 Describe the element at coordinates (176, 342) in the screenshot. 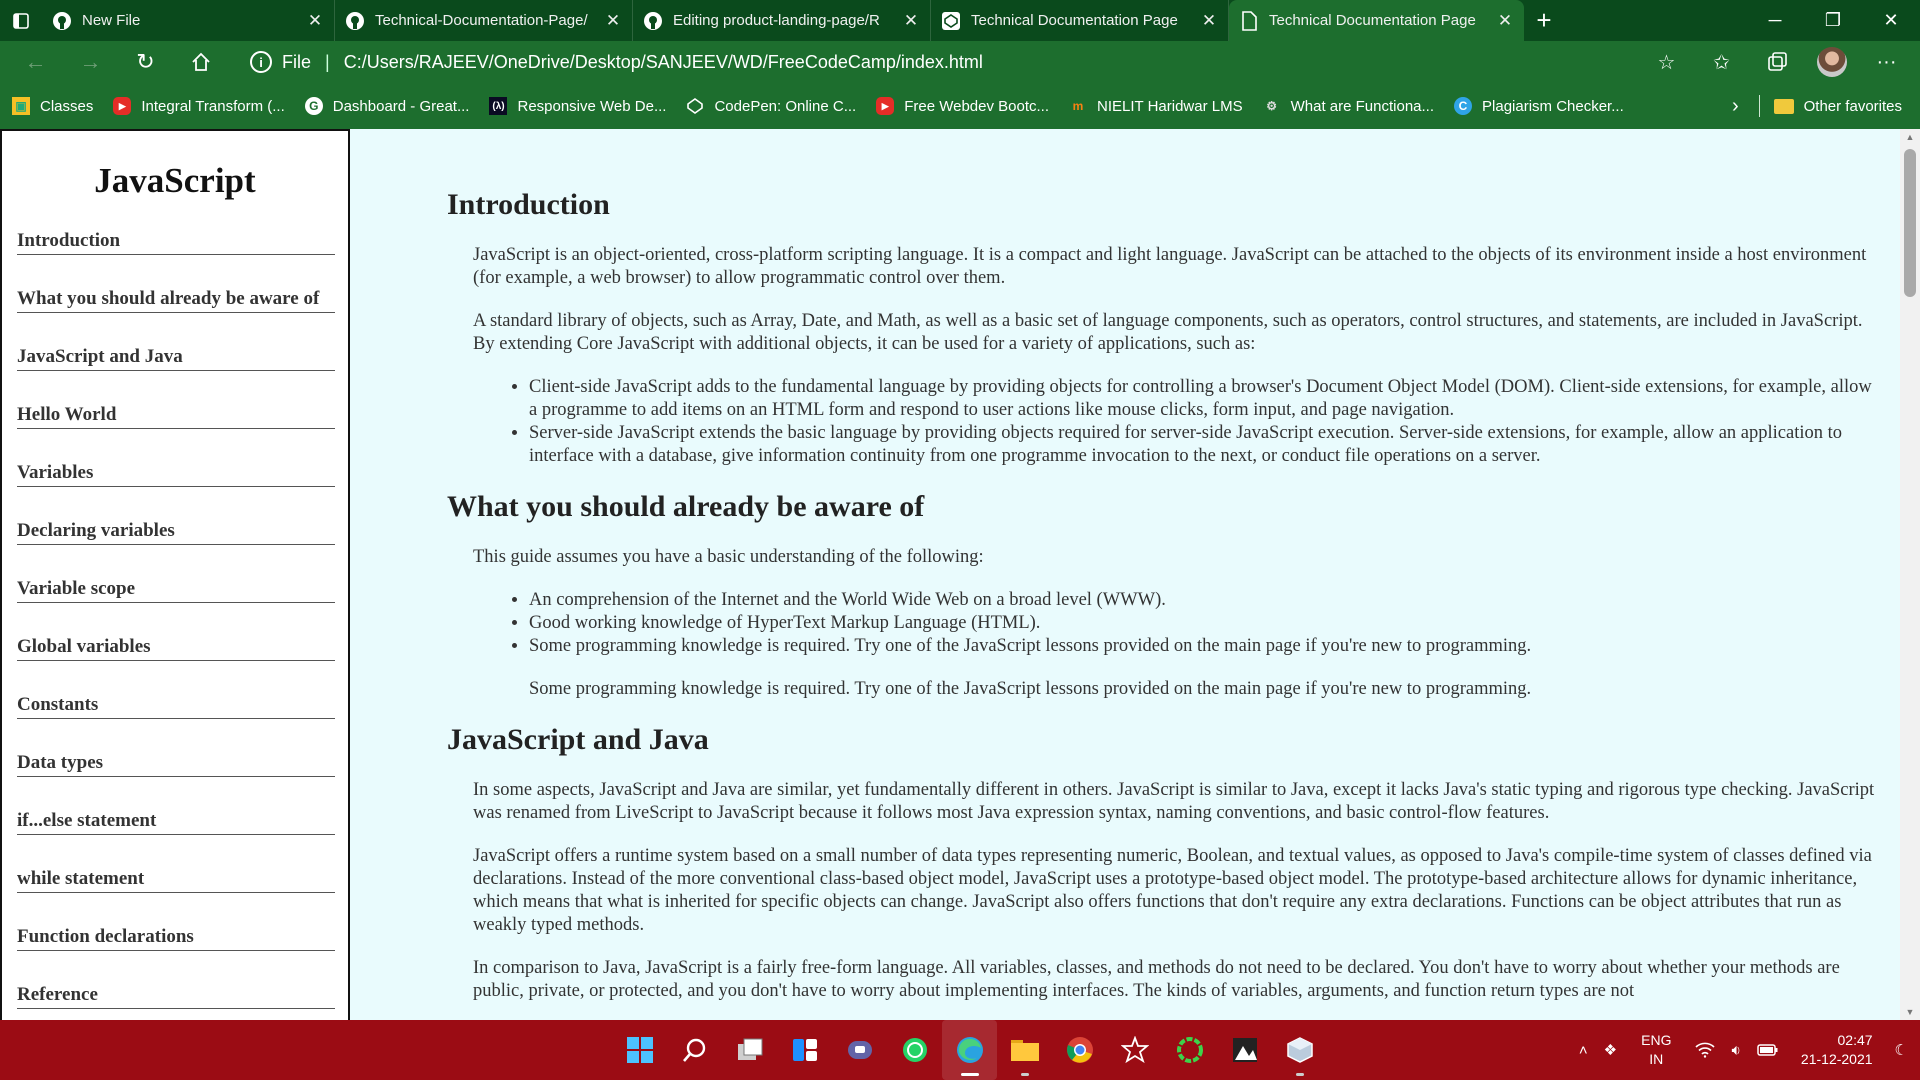

I see `nav-link-javascript-and-java: JavaScript and Java` at that location.